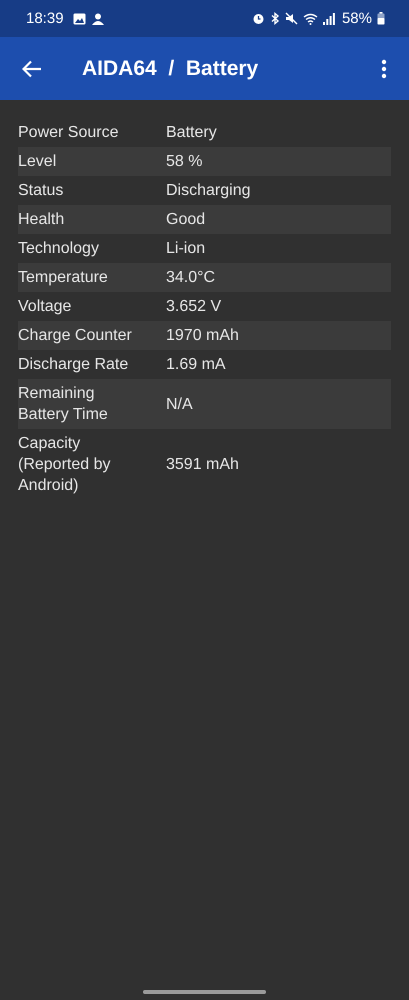 This screenshot has width=409, height=1000. What do you see at coordinates (275, 18) in the screenshot?
I see `bluetooth-icon` at bounding box center [275, 18].